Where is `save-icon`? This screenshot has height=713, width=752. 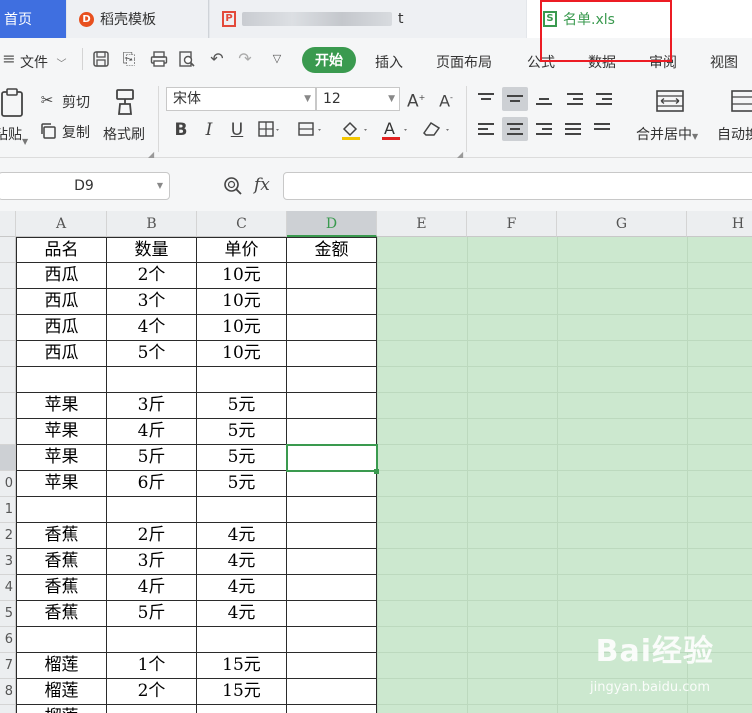 save-icon is located at coordinates (101, 59).